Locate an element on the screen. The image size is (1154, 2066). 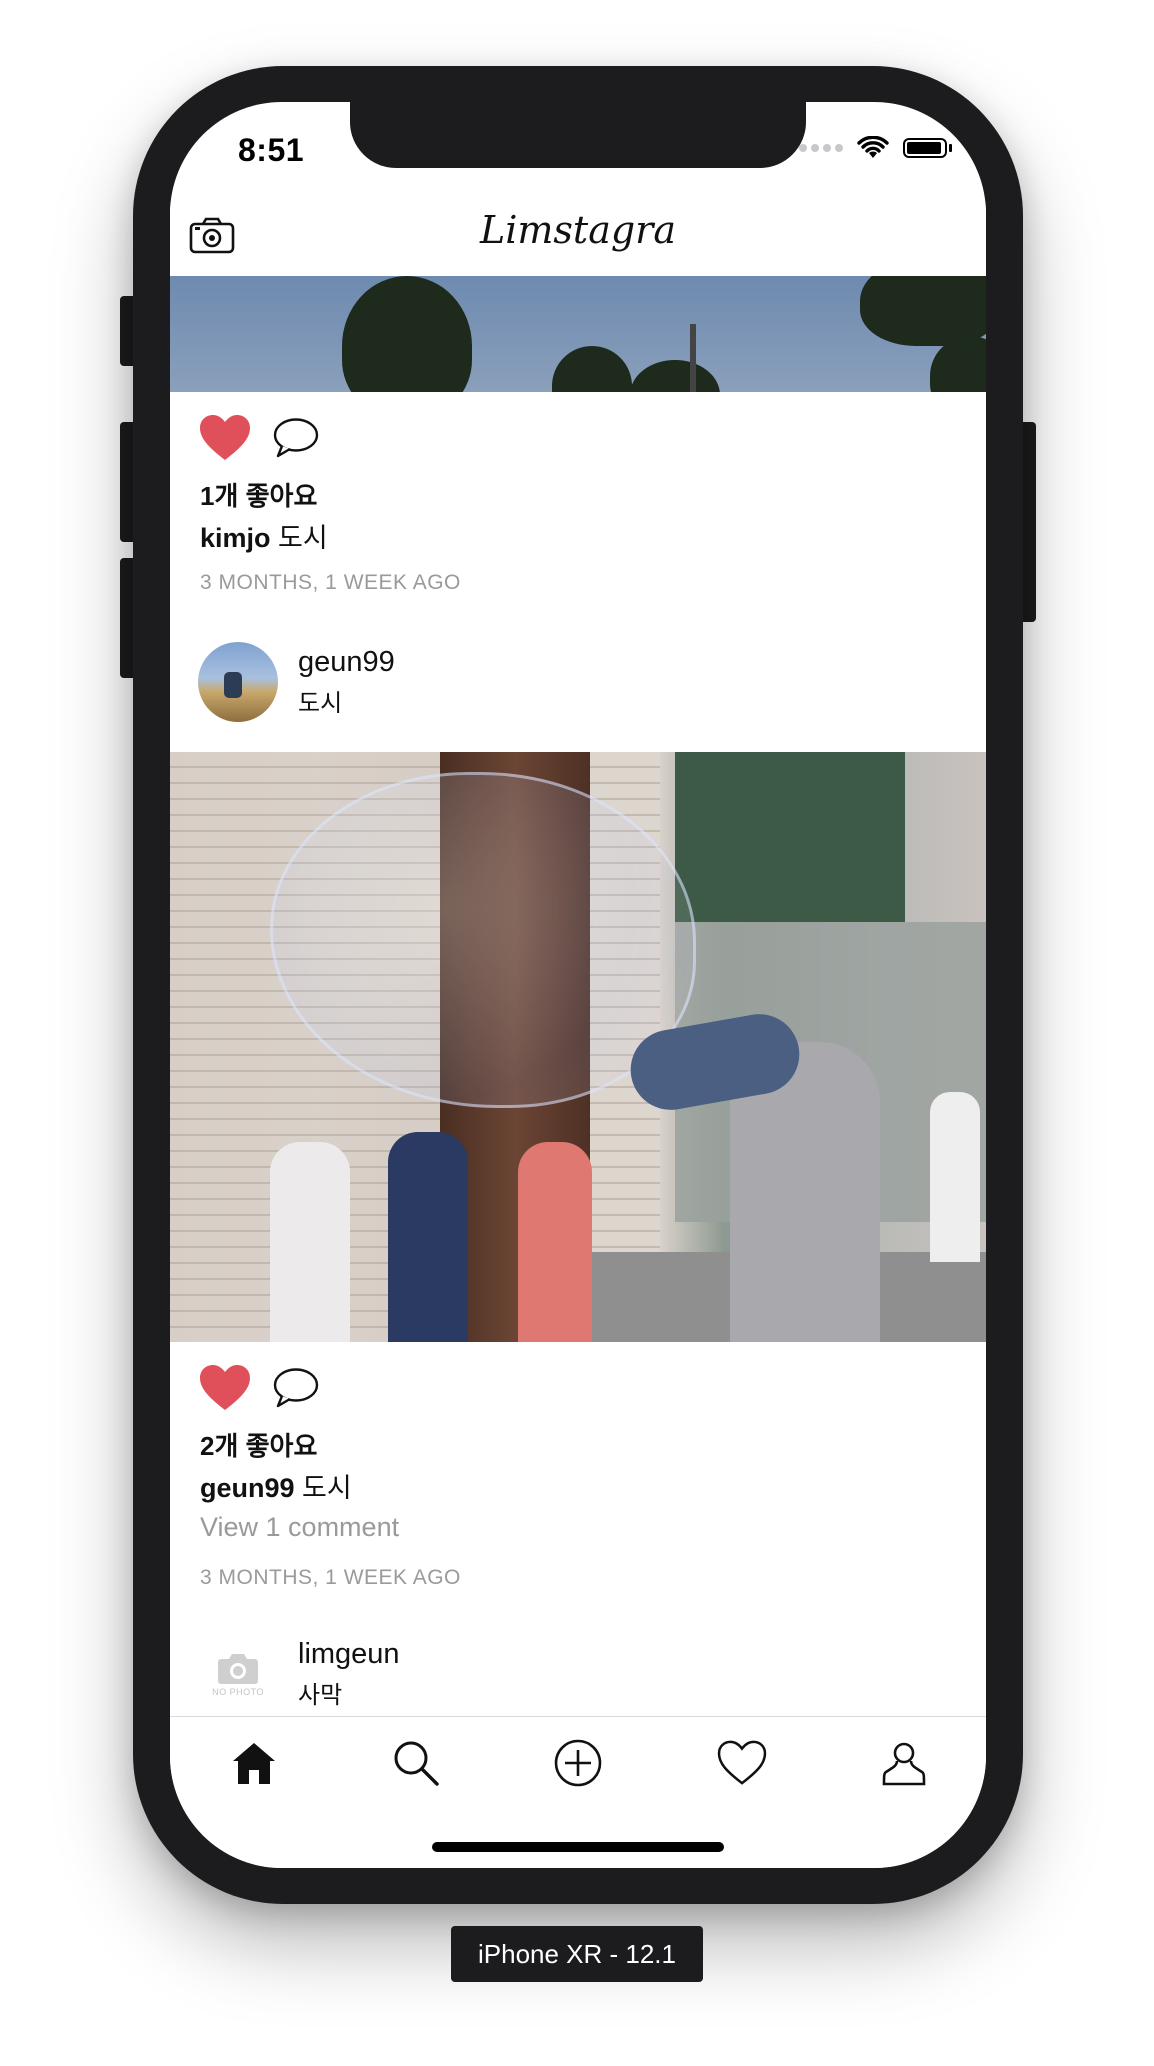
volume-down-button is located at coordinates (127, 618).